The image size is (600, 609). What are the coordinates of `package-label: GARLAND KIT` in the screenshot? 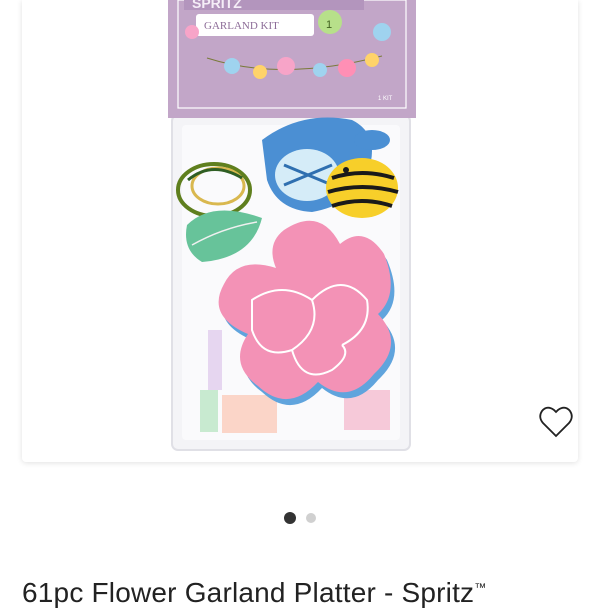 It's located at (241, 26).